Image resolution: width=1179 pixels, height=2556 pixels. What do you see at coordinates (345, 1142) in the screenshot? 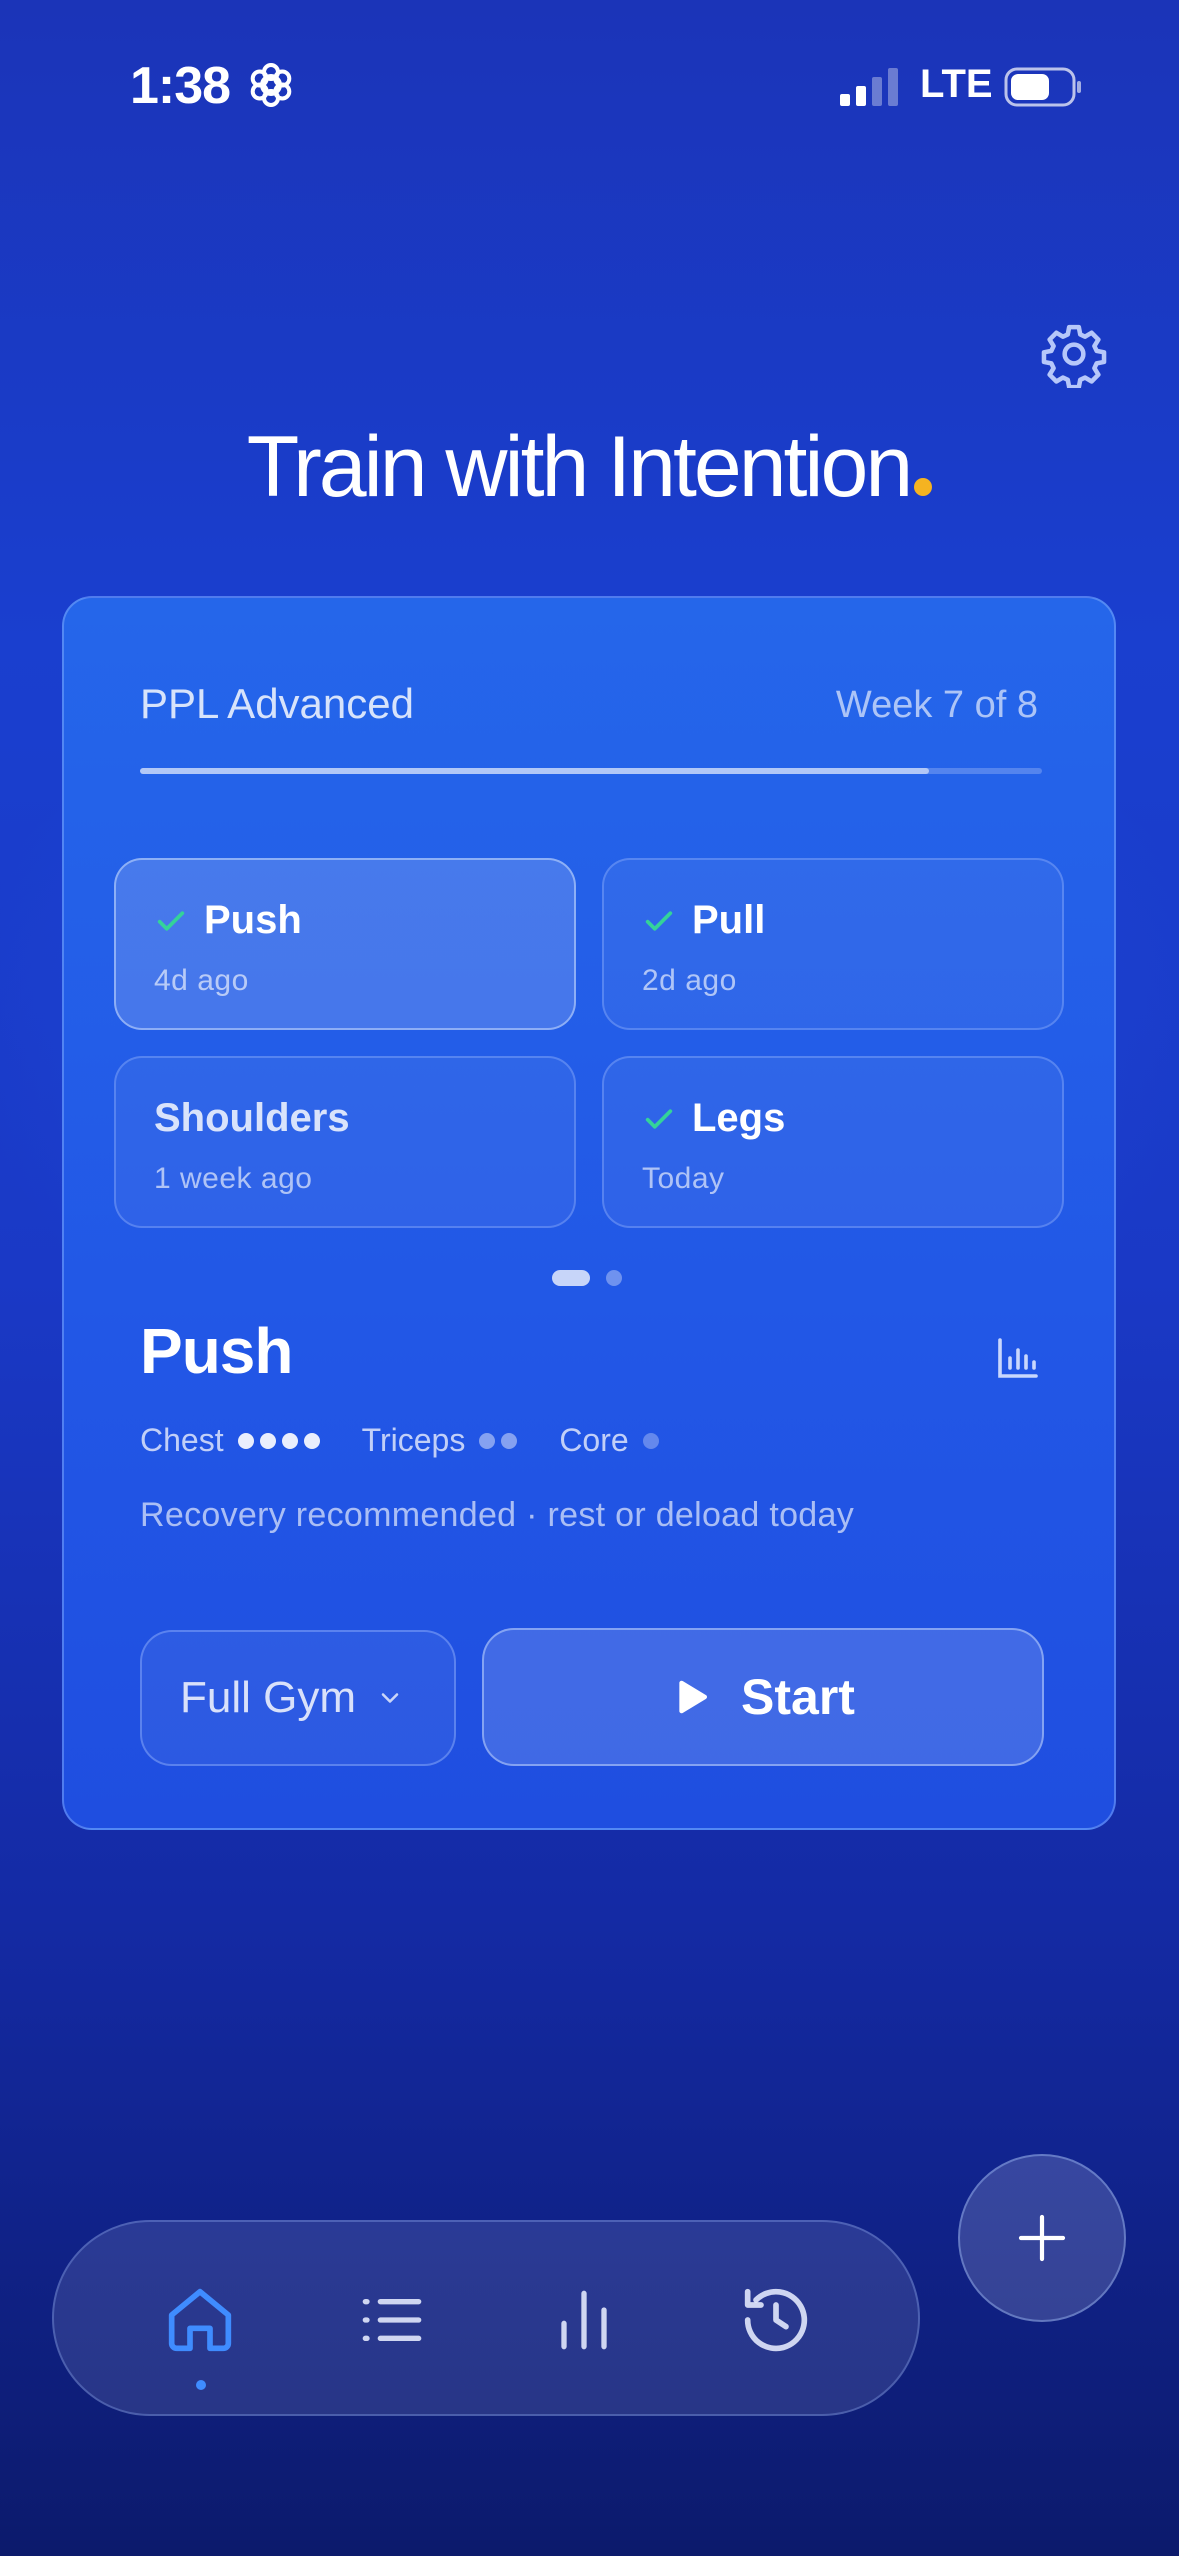
I see `day-tile-shoulders: Shoulders 1 week ago` at bounding box center [345, 1142].